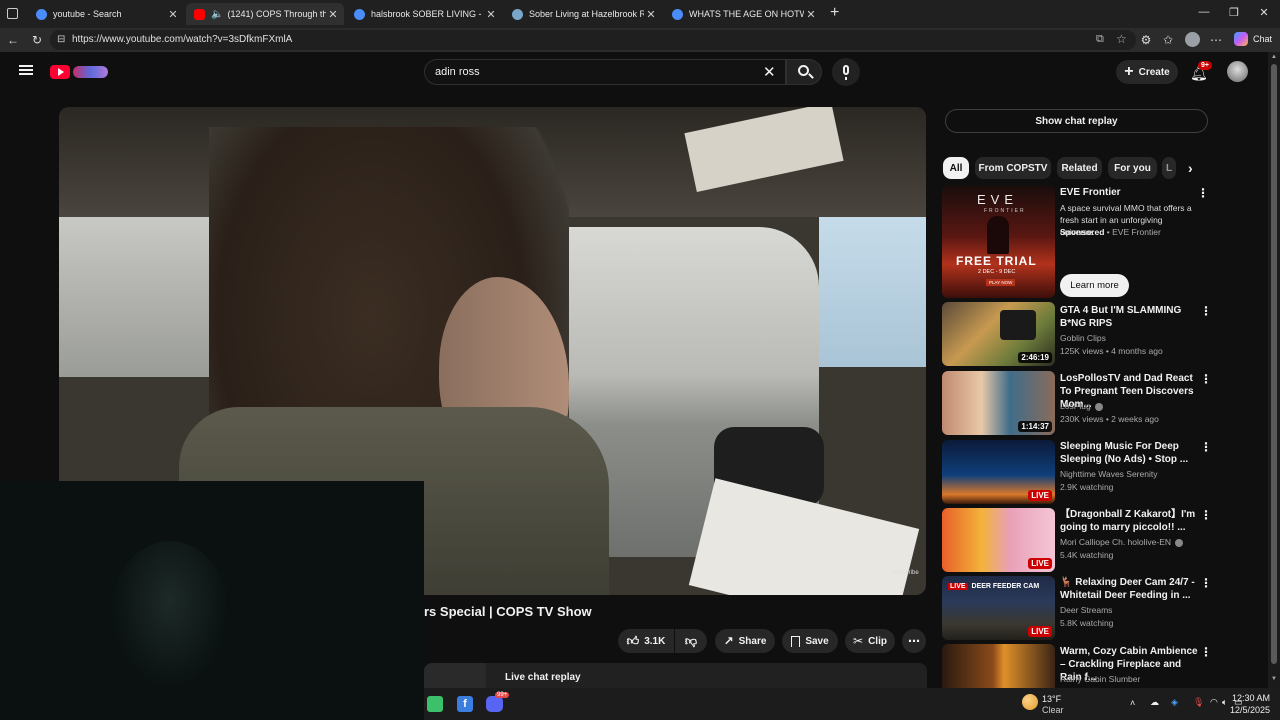 The height and width of the screenshot is (720, 1280). I want to click on video-thumbnail, so click(998, 666).